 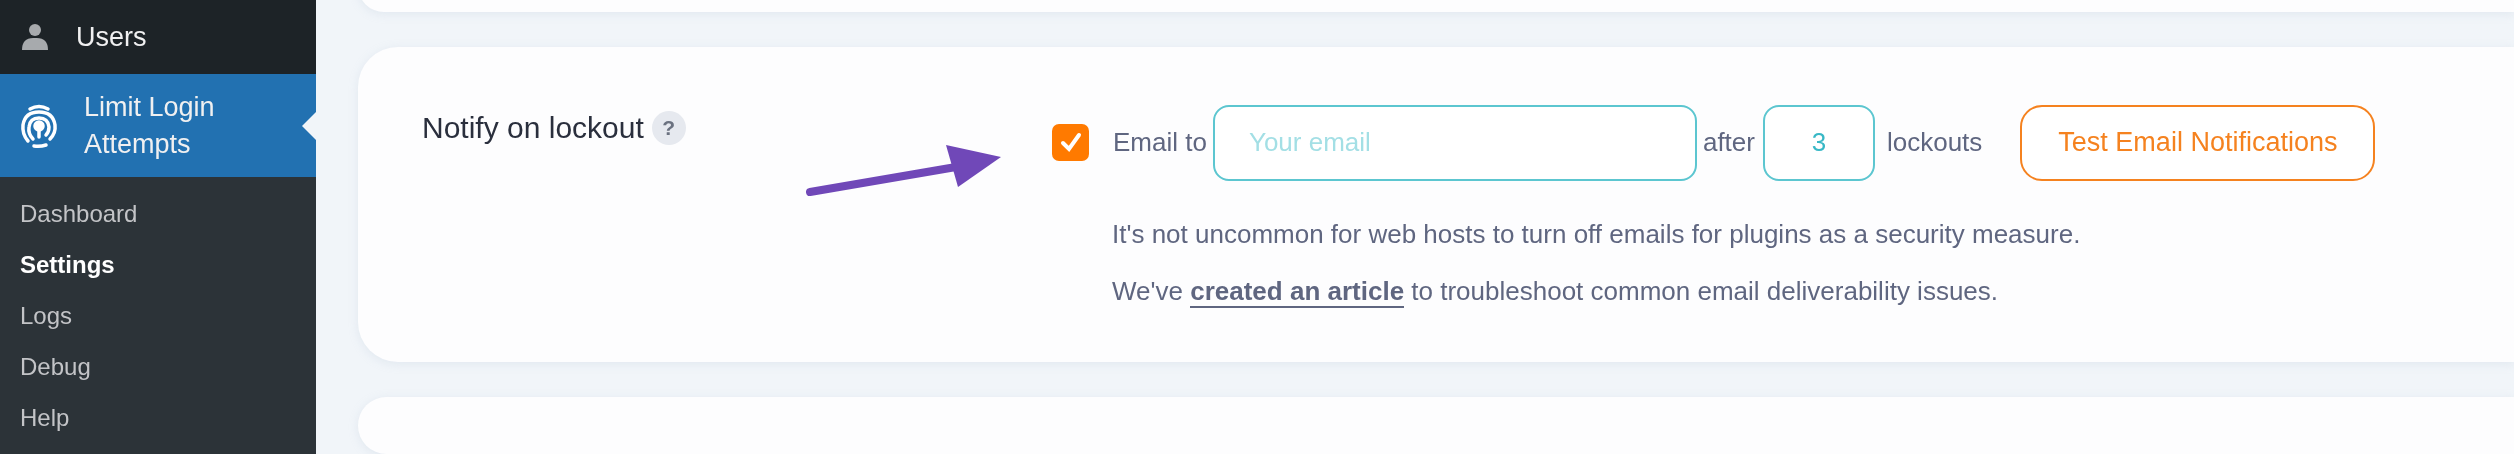 I want to click on help-note: We've created an article to troubleshoot common email deliverability issues., so click(x=1556, y=291).